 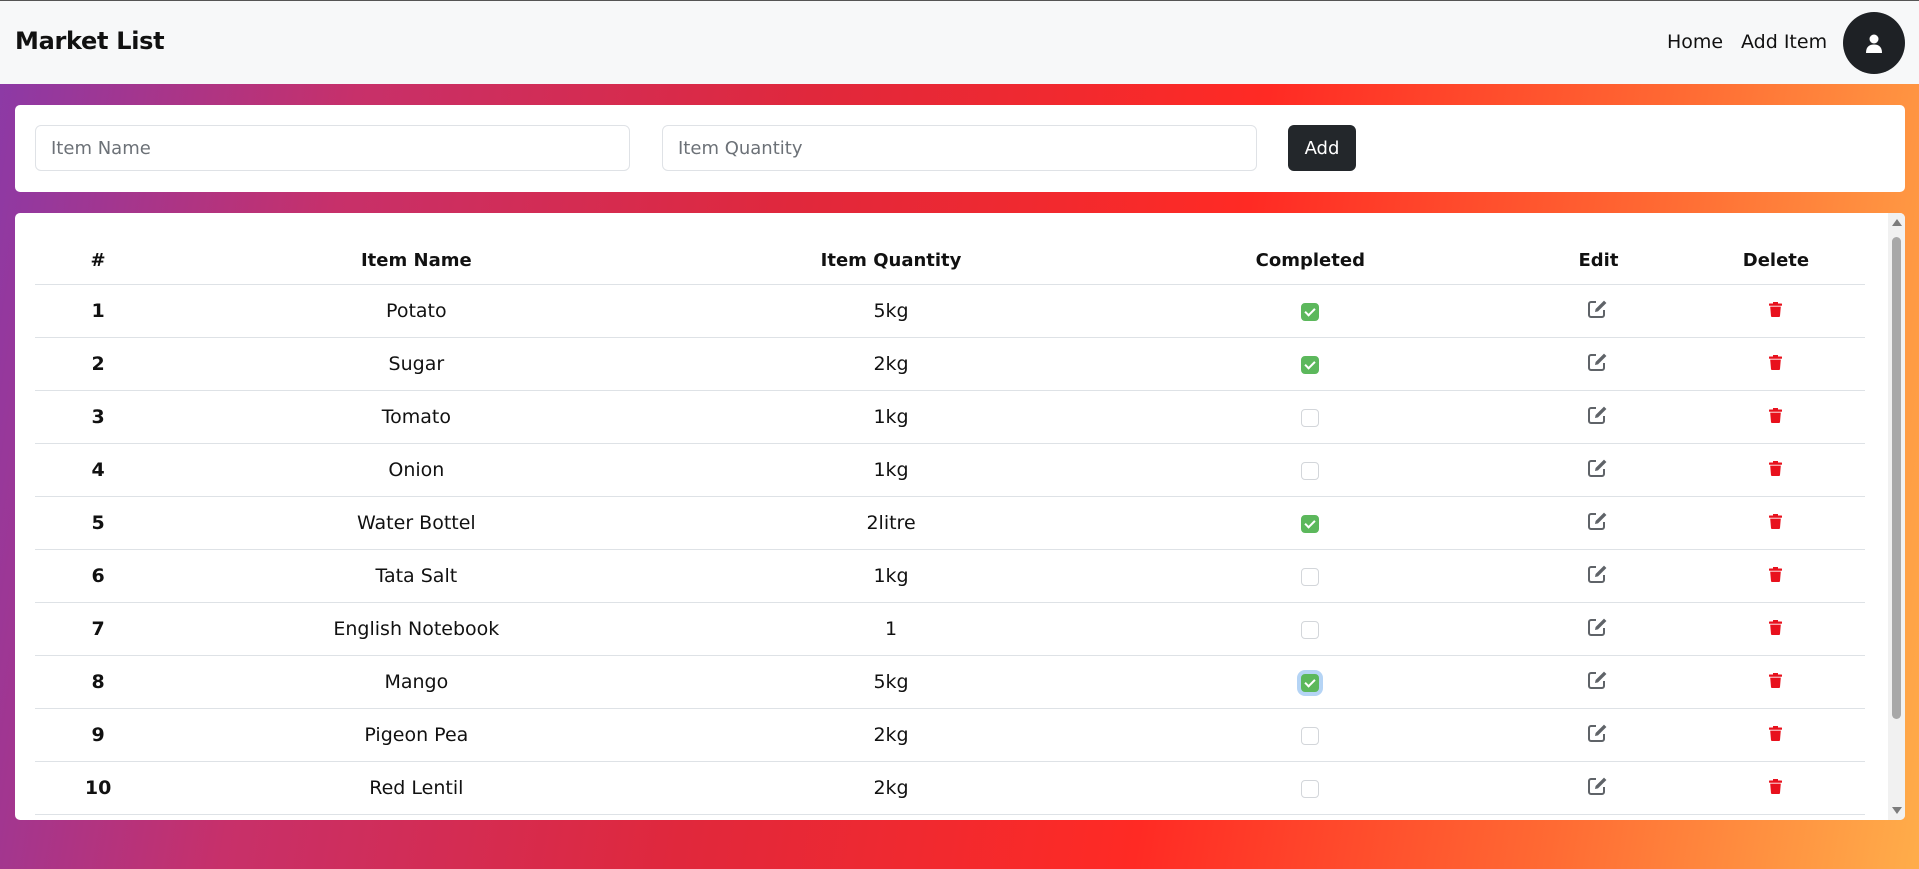 What do you see at coordinates (950, 364) in the screenshot?
I see `table-row: 2 Sugar 2kg` at bounding box center [950, 364].